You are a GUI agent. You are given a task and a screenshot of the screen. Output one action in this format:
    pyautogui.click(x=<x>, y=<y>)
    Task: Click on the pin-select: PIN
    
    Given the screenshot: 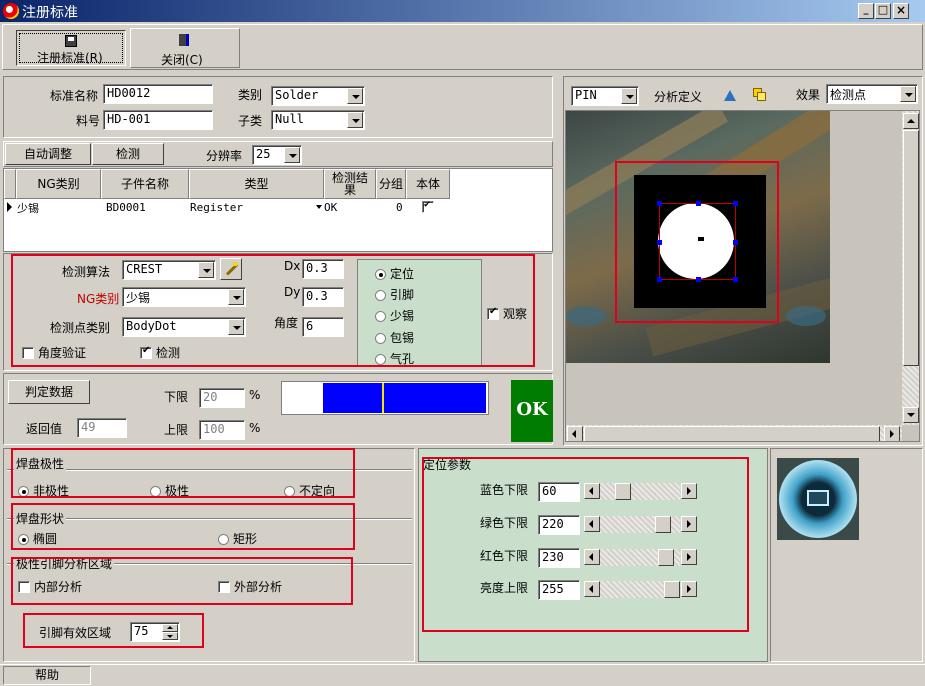 What is the action you would take?
    pyautogui.click(x=605, y=96)
    